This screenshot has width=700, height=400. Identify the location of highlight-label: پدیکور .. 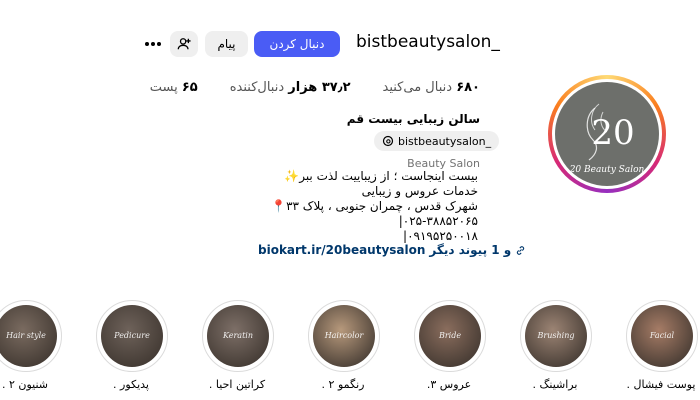
(131, 384).